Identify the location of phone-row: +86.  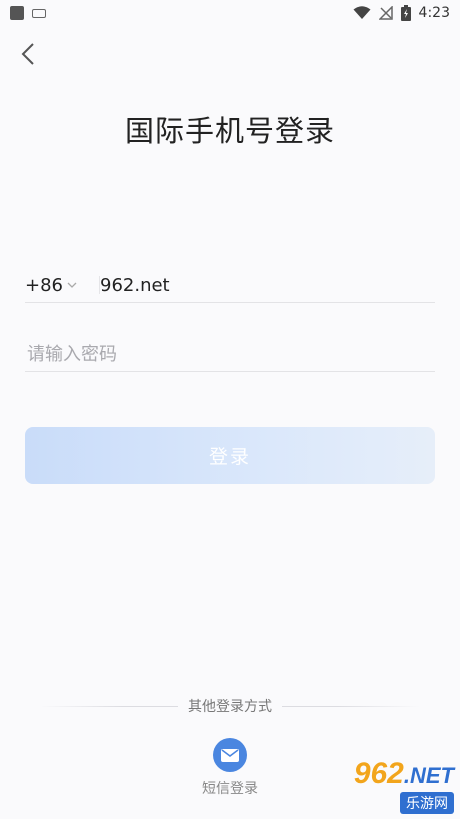
(230, 285).